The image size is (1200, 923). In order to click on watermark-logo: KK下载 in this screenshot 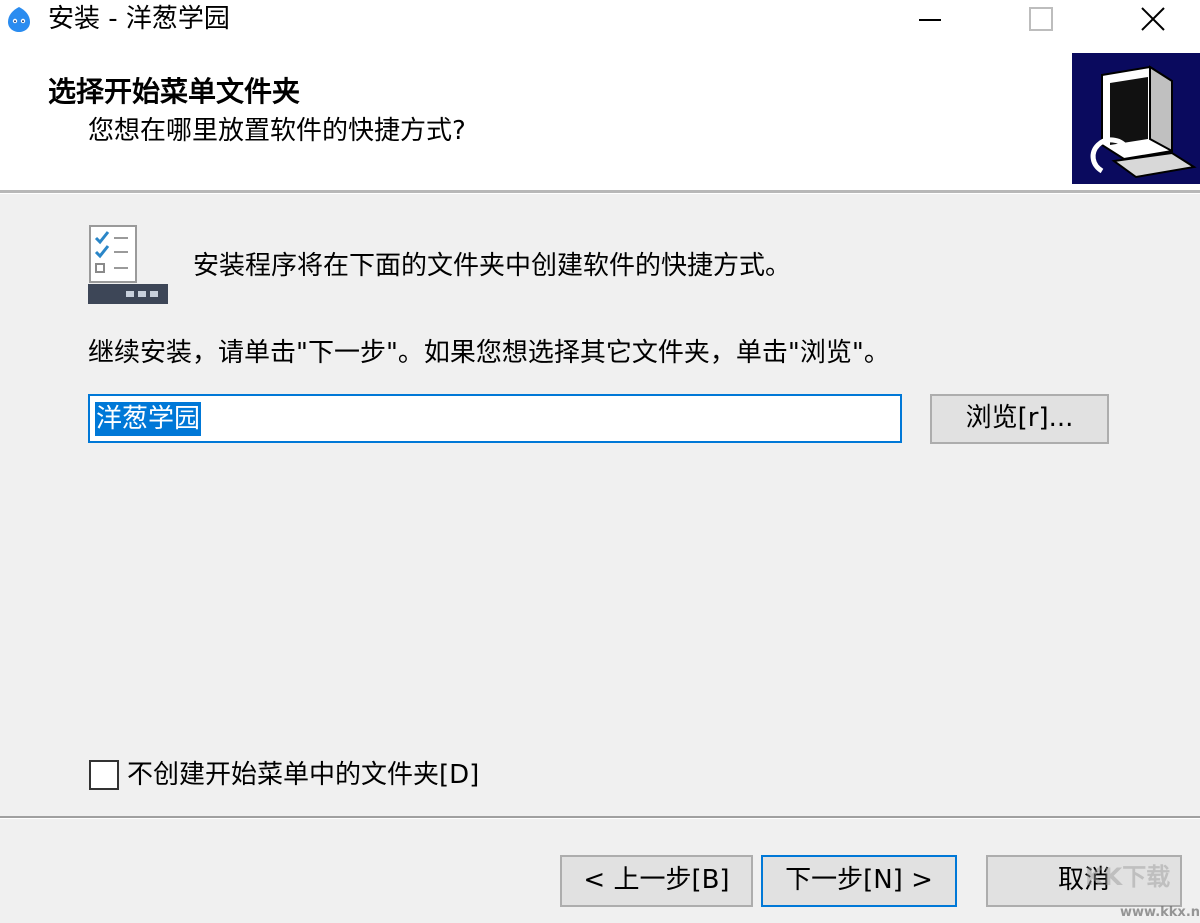, I will do `click(1128, 877)`.